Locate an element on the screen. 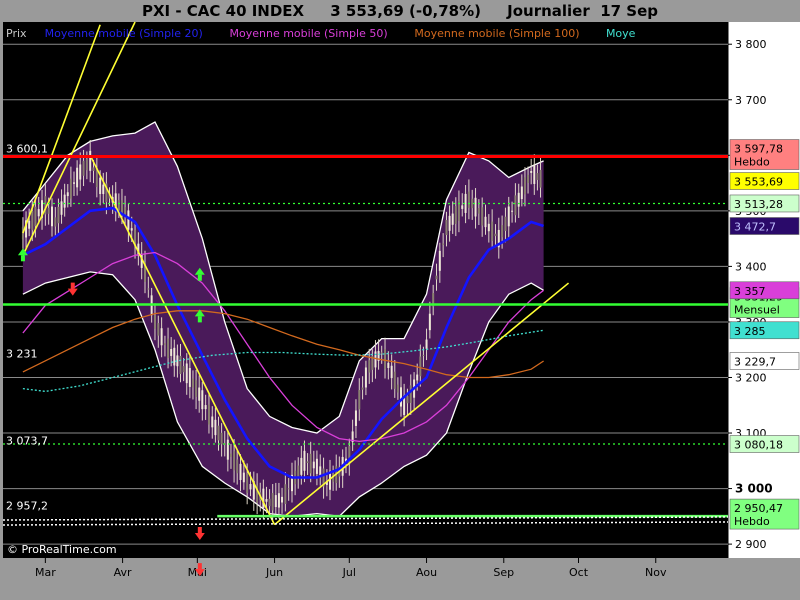  price-box-label: 3 553,69 is located at coordinates (758, 182).